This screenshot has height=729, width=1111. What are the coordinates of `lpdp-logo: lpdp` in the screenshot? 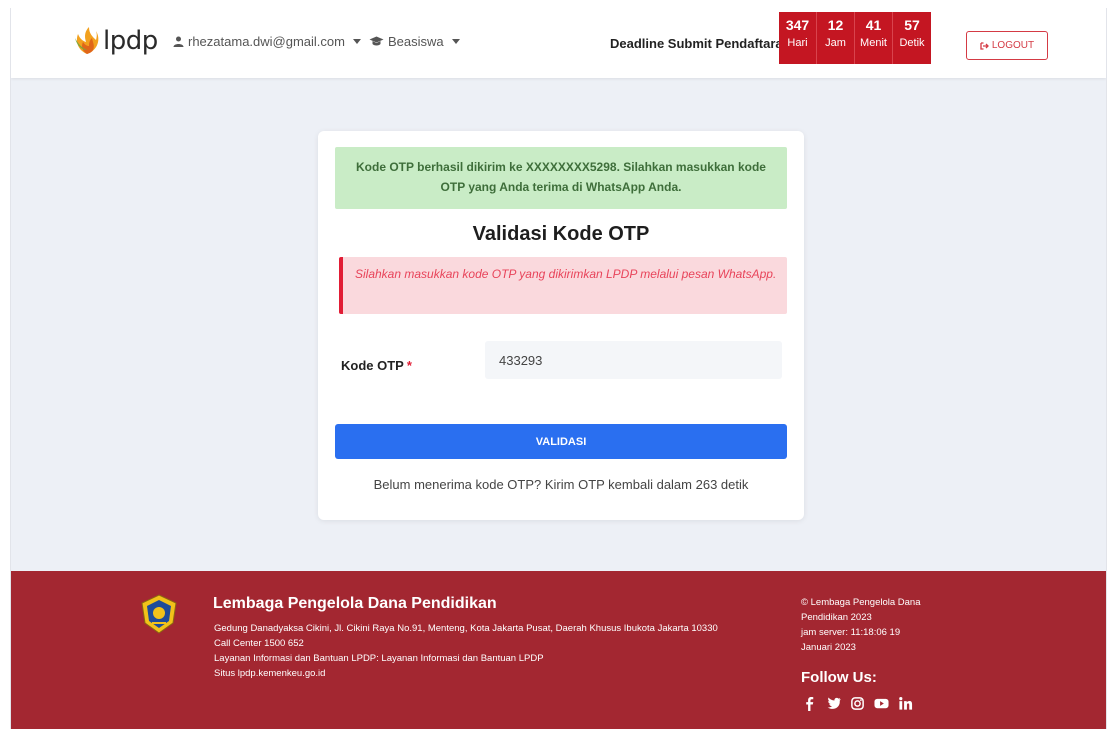 It's located at (115, 41).